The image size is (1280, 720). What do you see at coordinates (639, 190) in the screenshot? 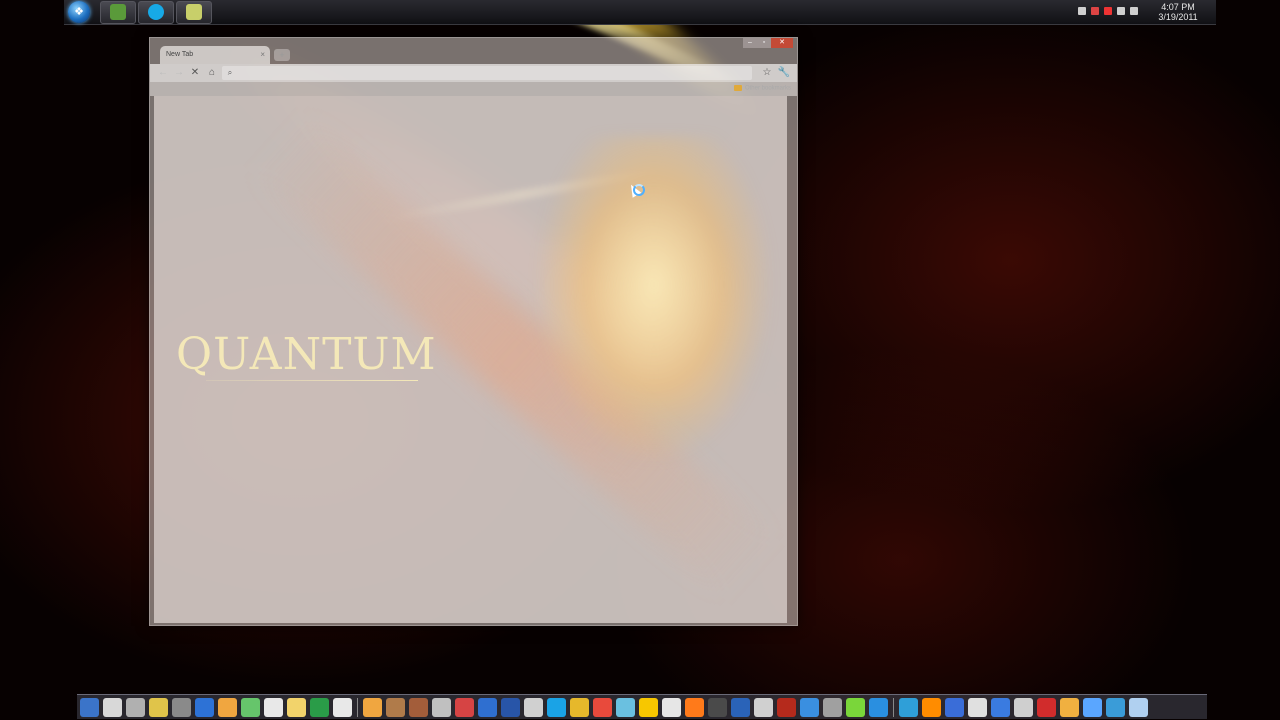
I see `busy-spinner-icon` at bounding box center [639, 190].